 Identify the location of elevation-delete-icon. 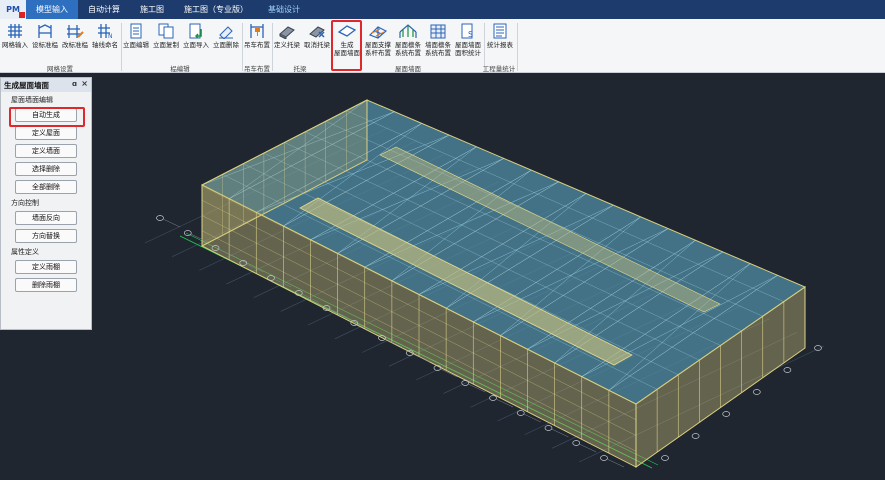
(226, 31).